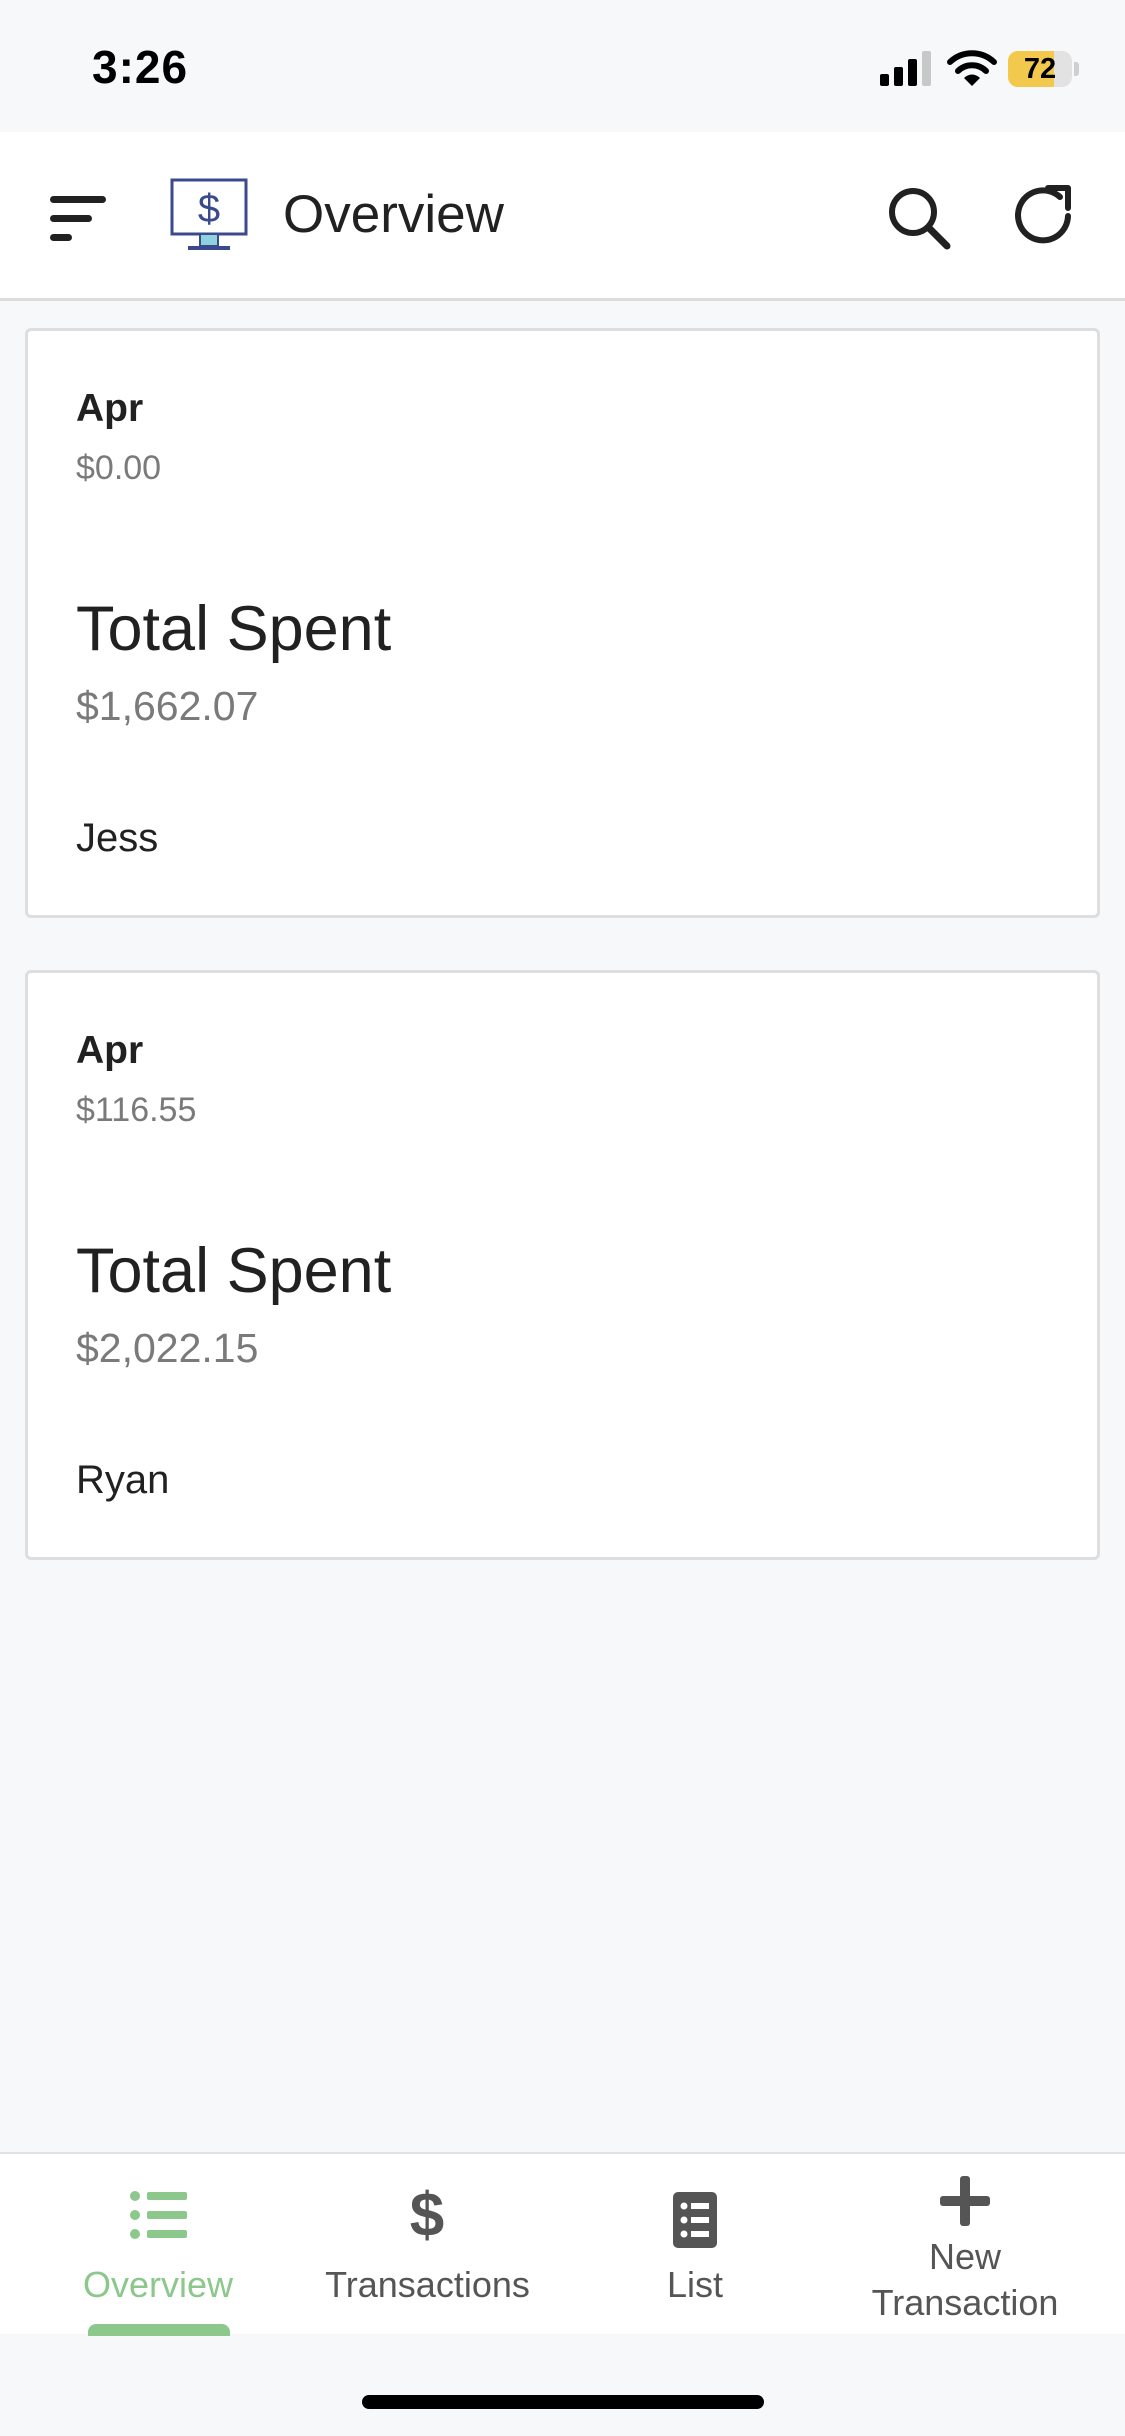  I want to click on nav-item-transactions: $ Transactions, so click(427, 2245).